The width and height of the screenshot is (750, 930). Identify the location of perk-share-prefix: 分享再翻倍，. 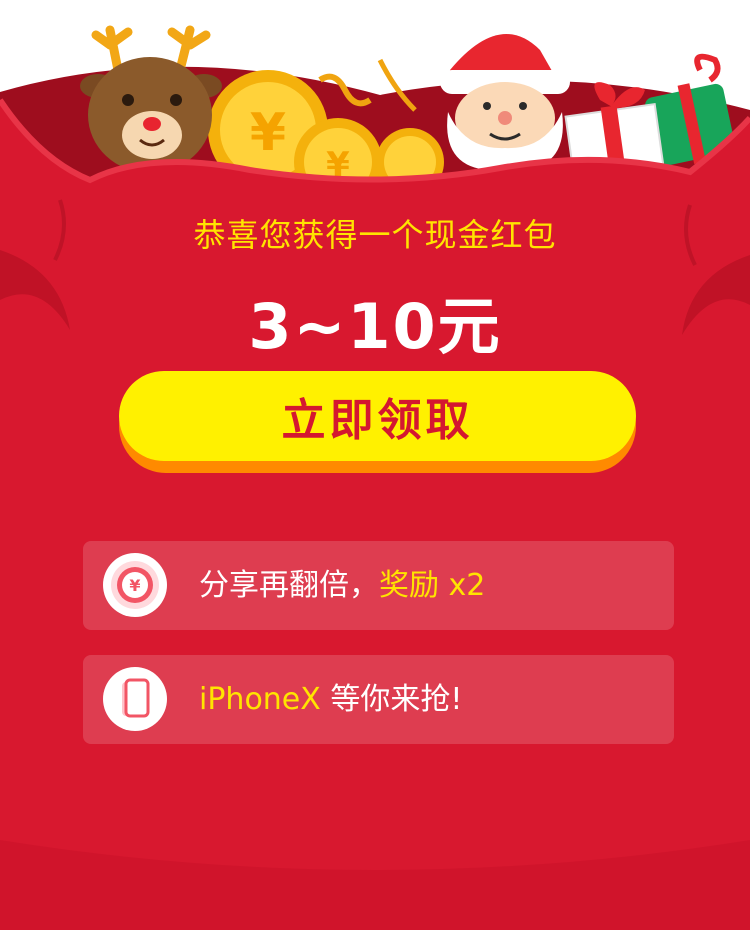
(289, 585).